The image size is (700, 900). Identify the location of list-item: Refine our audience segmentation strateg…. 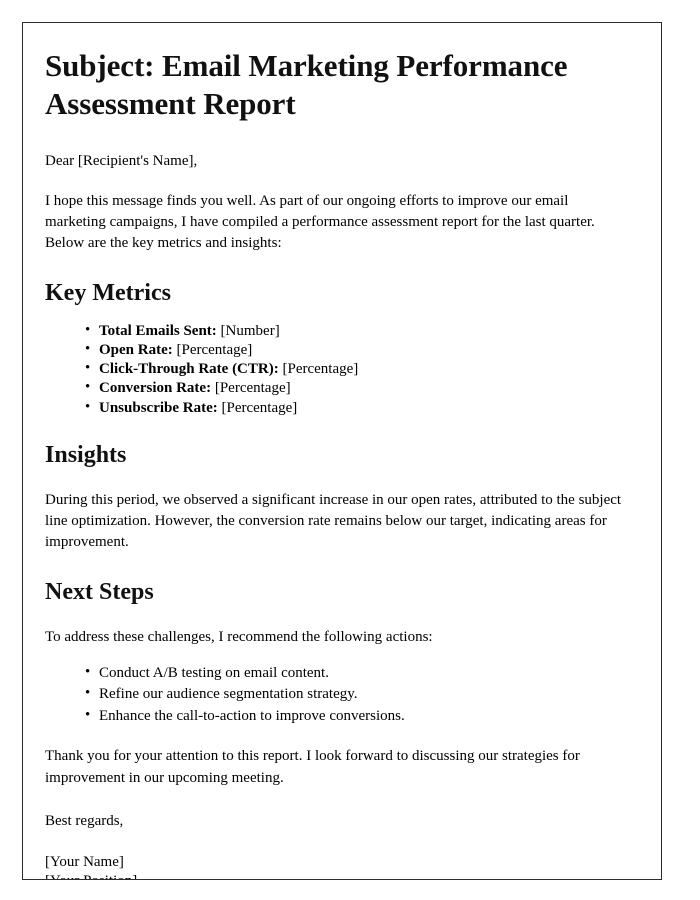
(358, 694).